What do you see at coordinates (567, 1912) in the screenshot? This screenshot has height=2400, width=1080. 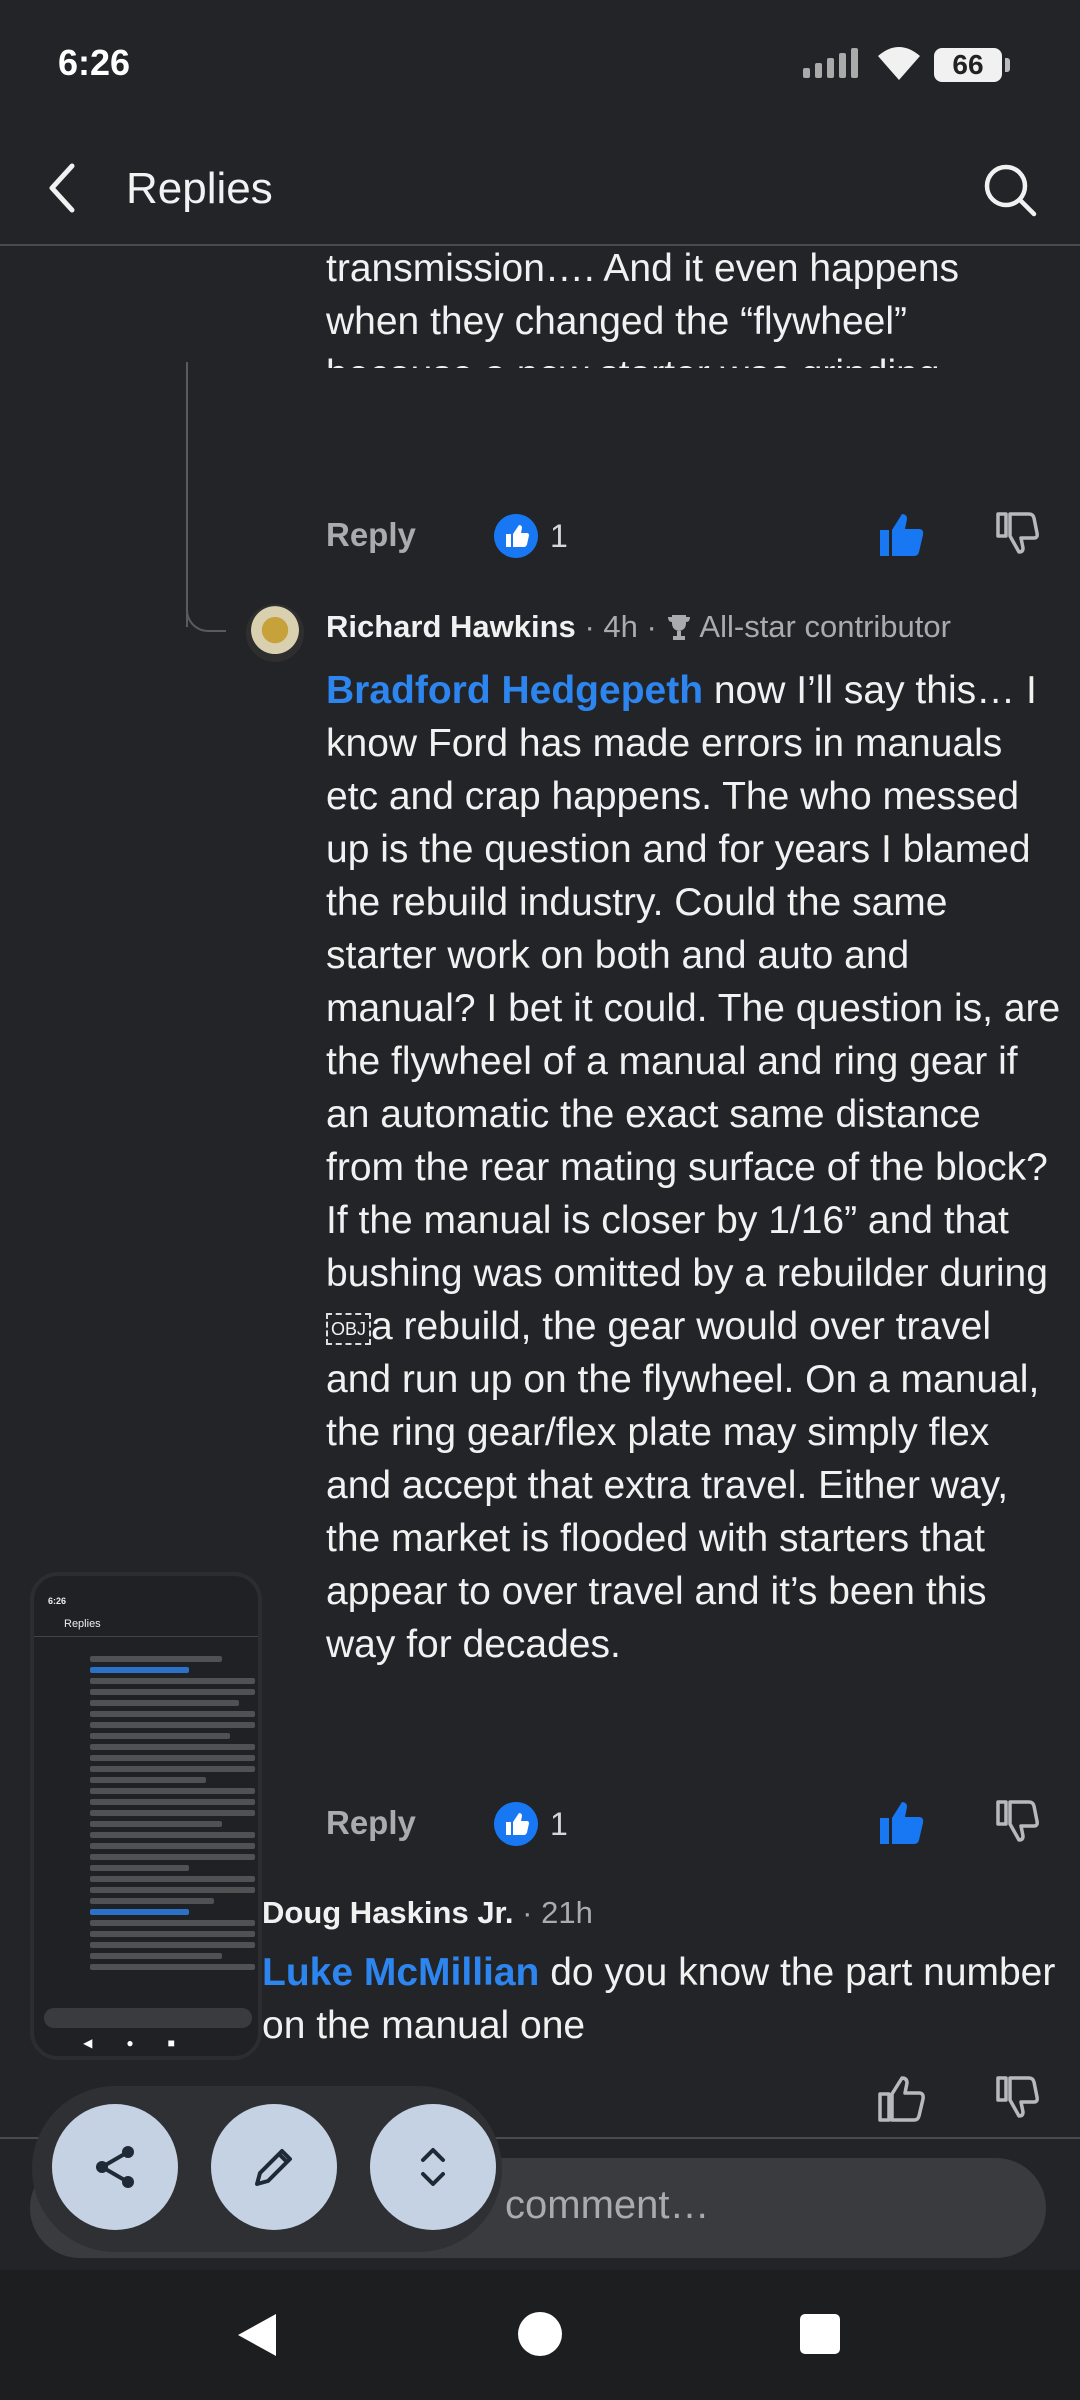 I see `comment-time: 21h` at bounding box center [567, 1912].